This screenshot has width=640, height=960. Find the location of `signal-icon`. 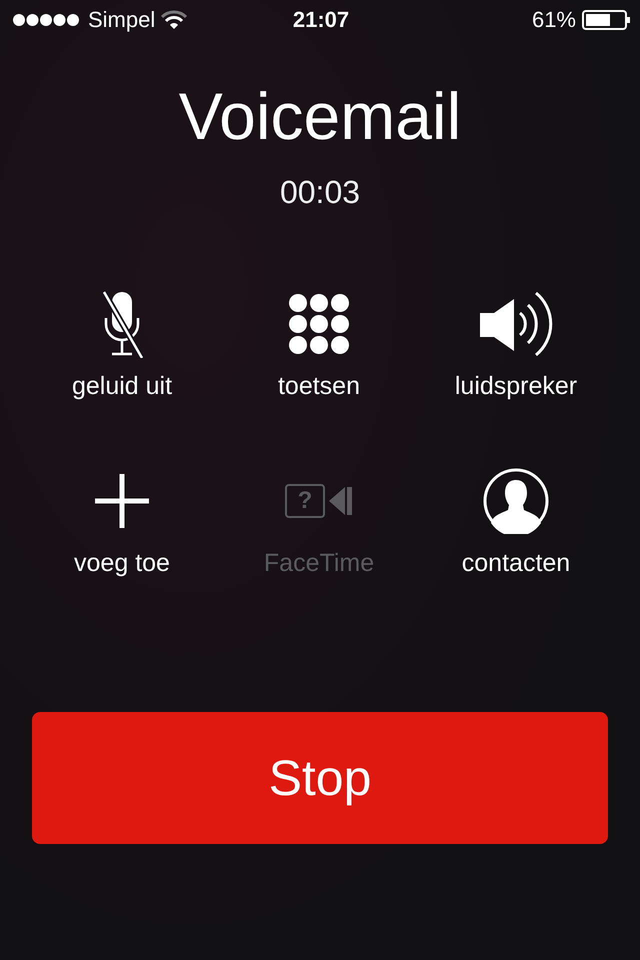

signal-icon is located at coordinates (47, 20).